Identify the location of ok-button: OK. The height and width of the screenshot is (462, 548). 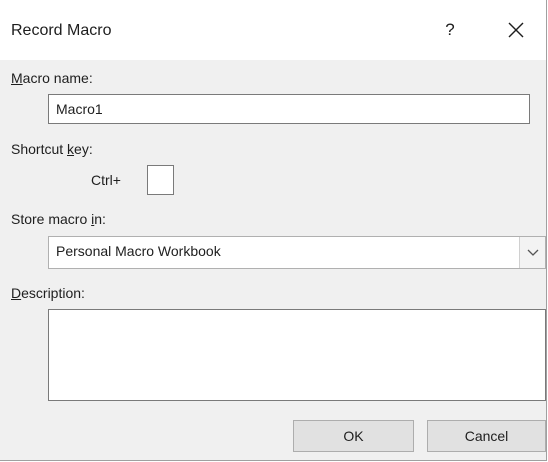
(353, 436).